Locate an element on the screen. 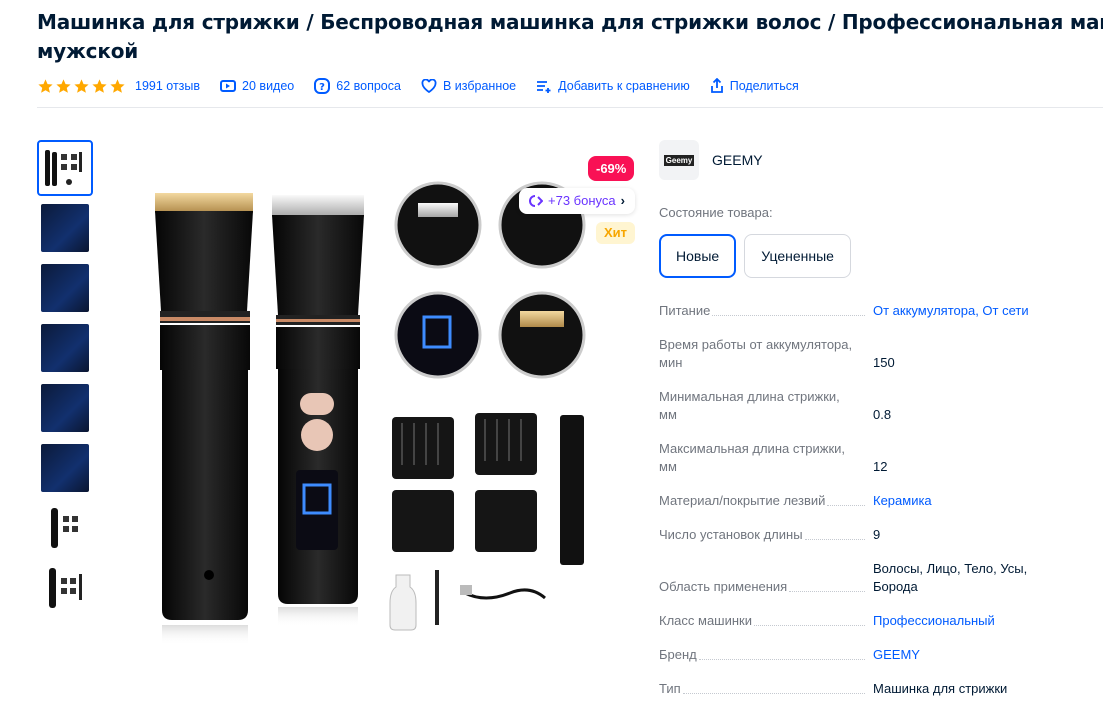 The width and height of the screenshot is (1103, 723). compare-button: Добавить к сравнению is located at coordinates (613, 86).